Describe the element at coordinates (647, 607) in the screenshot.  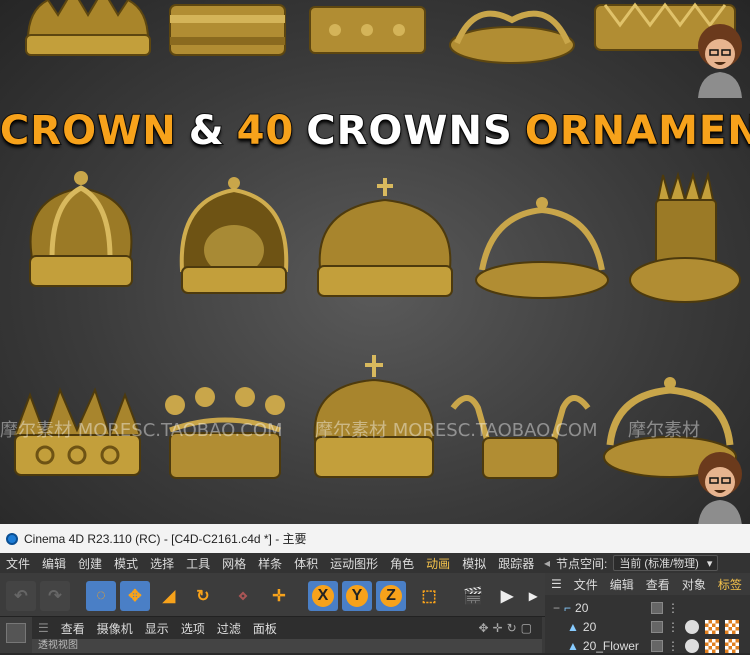
I see `object-row: − ⌐ 20 ⋮` at that location.